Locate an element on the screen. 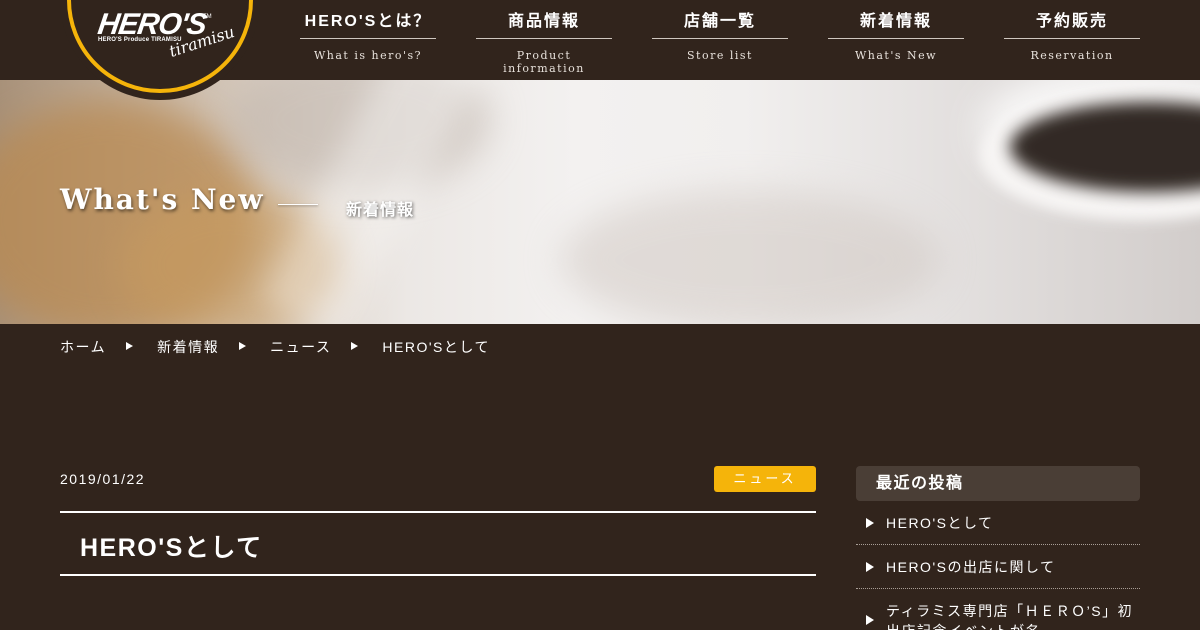 The width and height of the screenshot is (1200, 630). nav-stores: 店舗一覧 Store list is located at coordinates (720, 40).